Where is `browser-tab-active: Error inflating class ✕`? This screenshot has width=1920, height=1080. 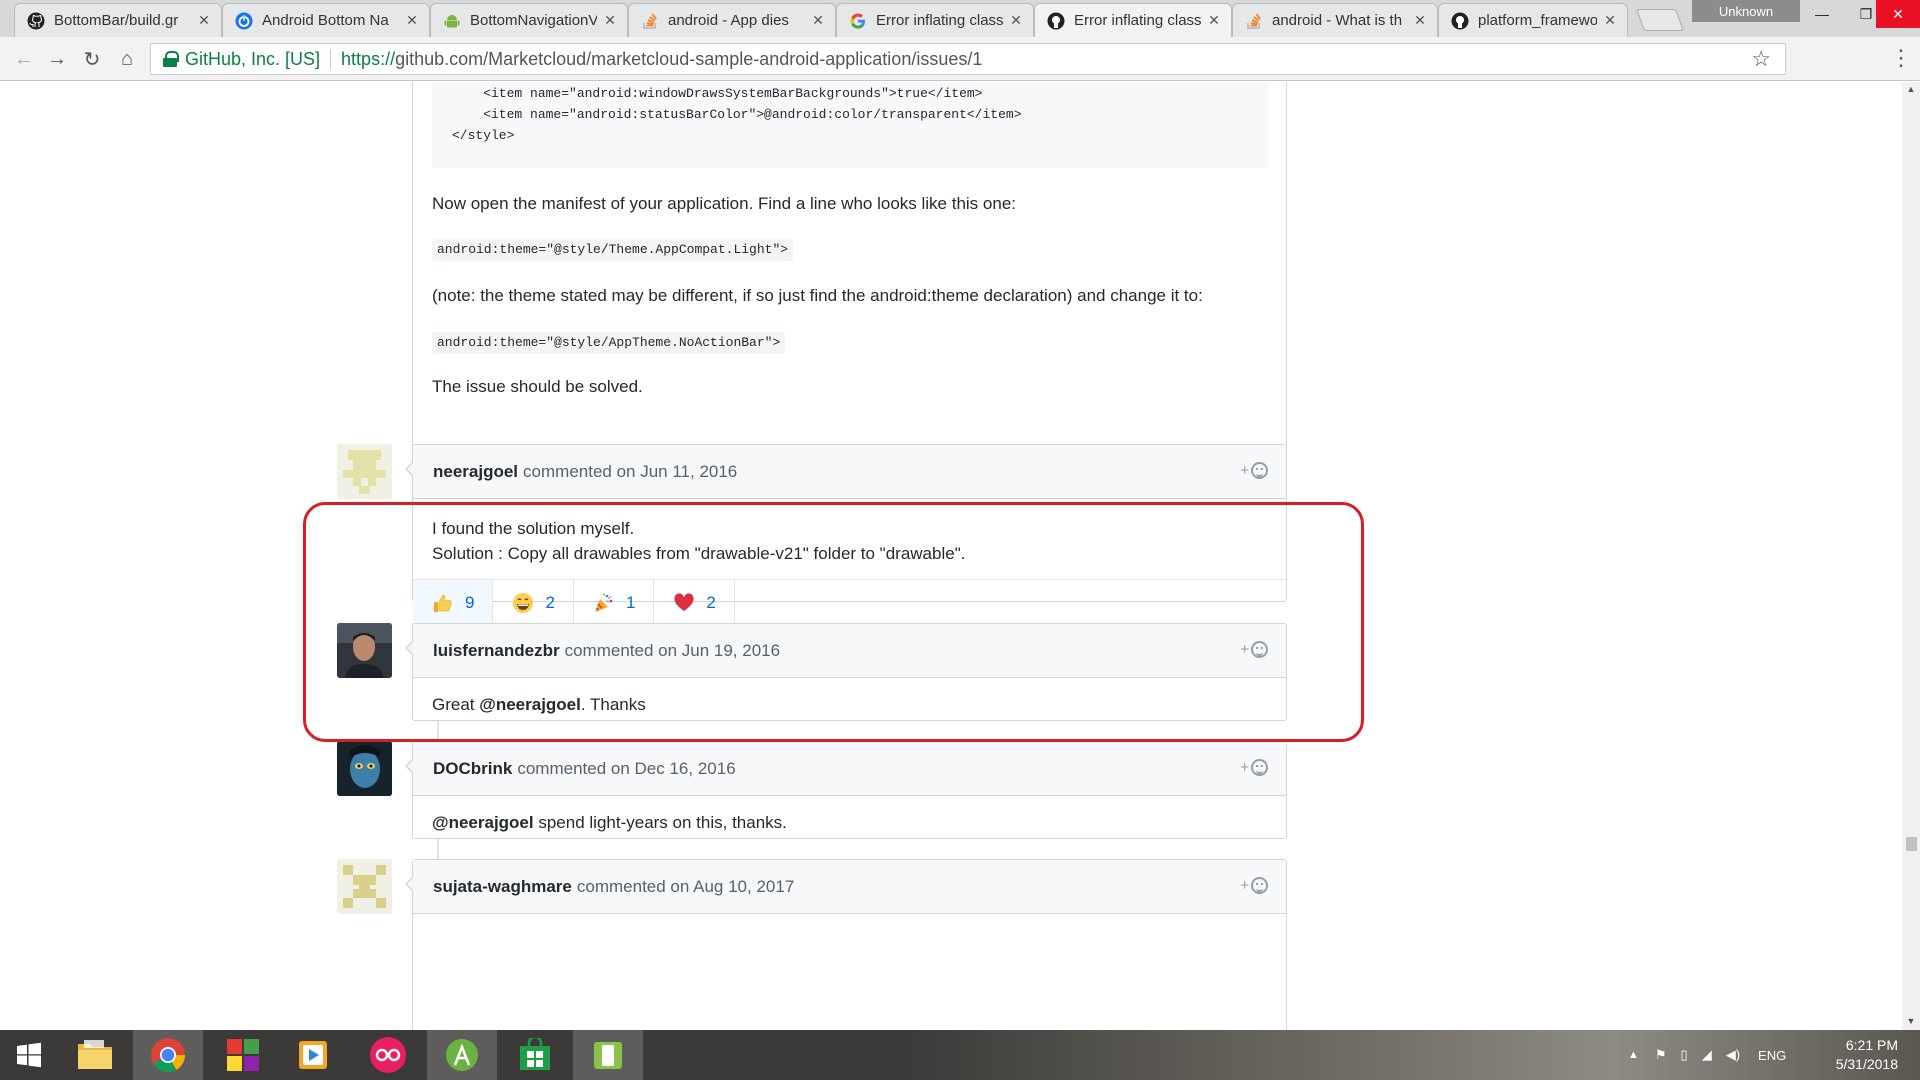
browser-tab-active: Error inflating class ✕ is located at coordinates (1133, 20).